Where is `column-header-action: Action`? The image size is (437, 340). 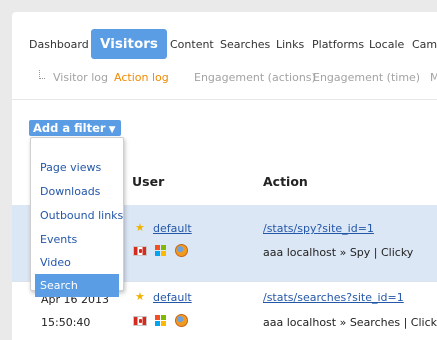
column-header-action: Action is located at coordinates (285, 181).